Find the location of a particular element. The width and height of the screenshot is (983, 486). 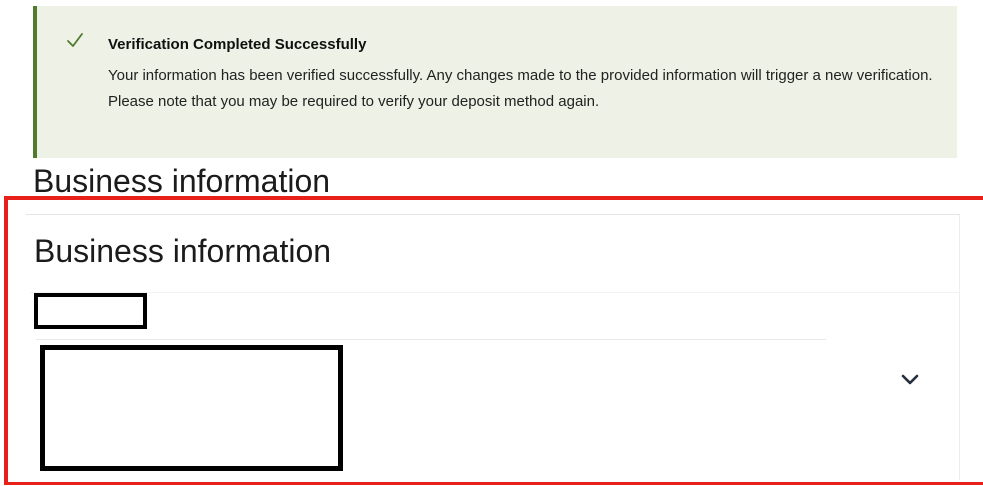

chevron-down-icon is located at coordinates (910, 379).